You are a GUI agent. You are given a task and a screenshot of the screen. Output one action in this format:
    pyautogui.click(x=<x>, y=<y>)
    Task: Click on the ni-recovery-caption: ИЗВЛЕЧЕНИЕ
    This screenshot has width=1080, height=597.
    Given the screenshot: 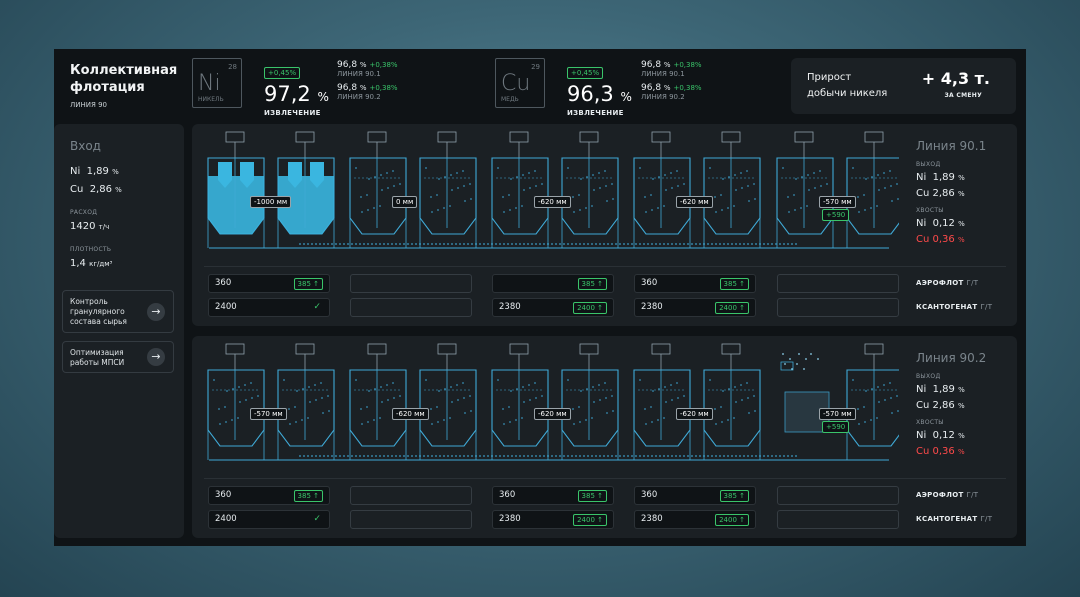 What is the action you would take?
    pyautogui.click(x=292, y=113)
    